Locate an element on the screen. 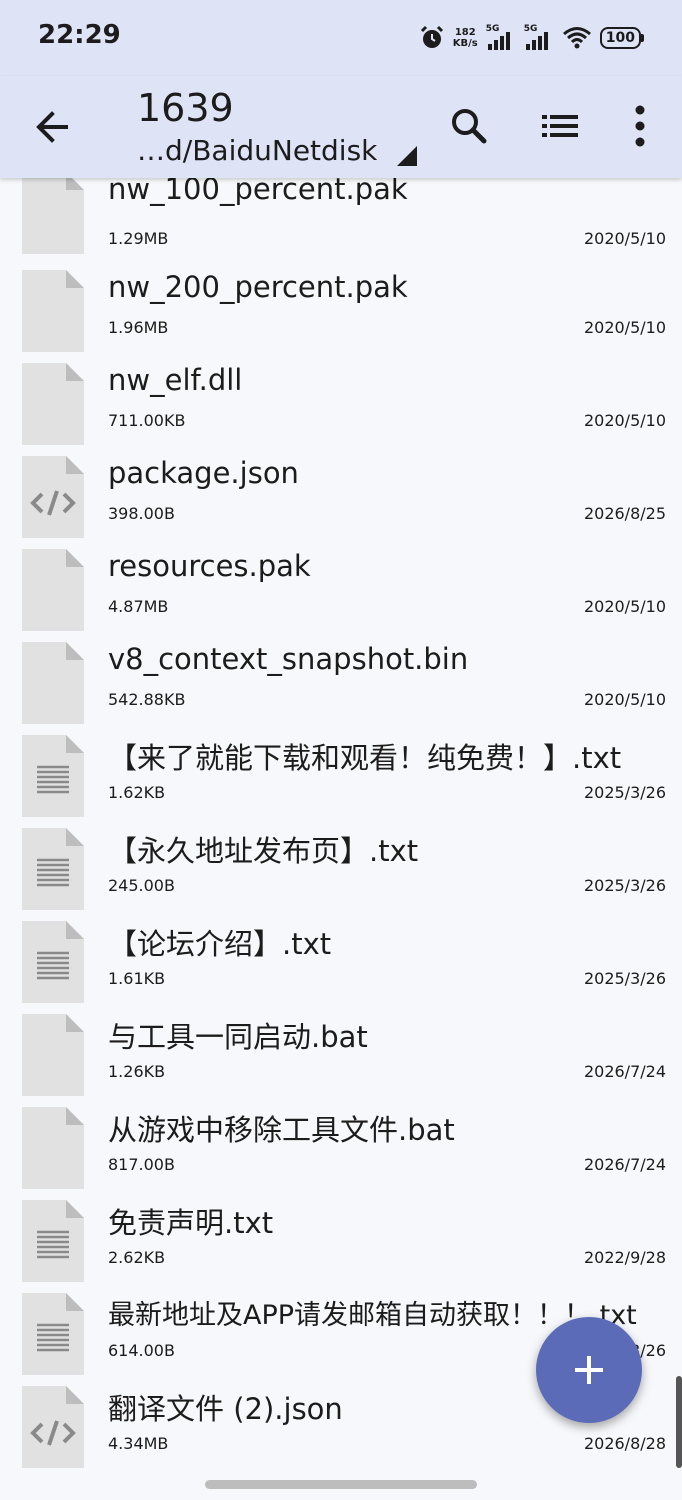 The height and width of the screenshot is (1500, 682). file-item: resources.pak 4.87MB 2020/5/10 is located at coordinates (341, 589).